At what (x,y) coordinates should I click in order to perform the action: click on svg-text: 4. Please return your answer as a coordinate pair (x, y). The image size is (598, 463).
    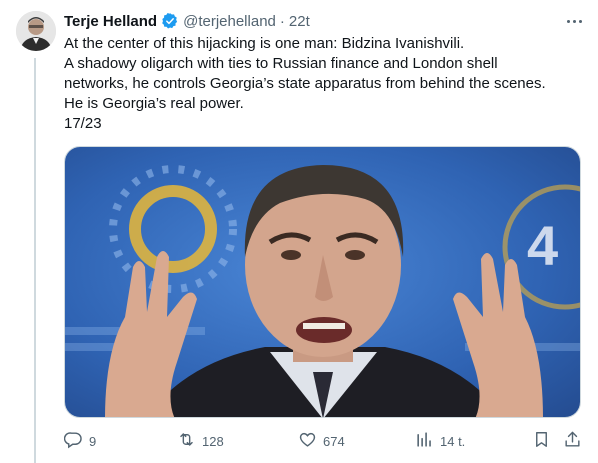
    Looking at the image, I should click on (542, 245).